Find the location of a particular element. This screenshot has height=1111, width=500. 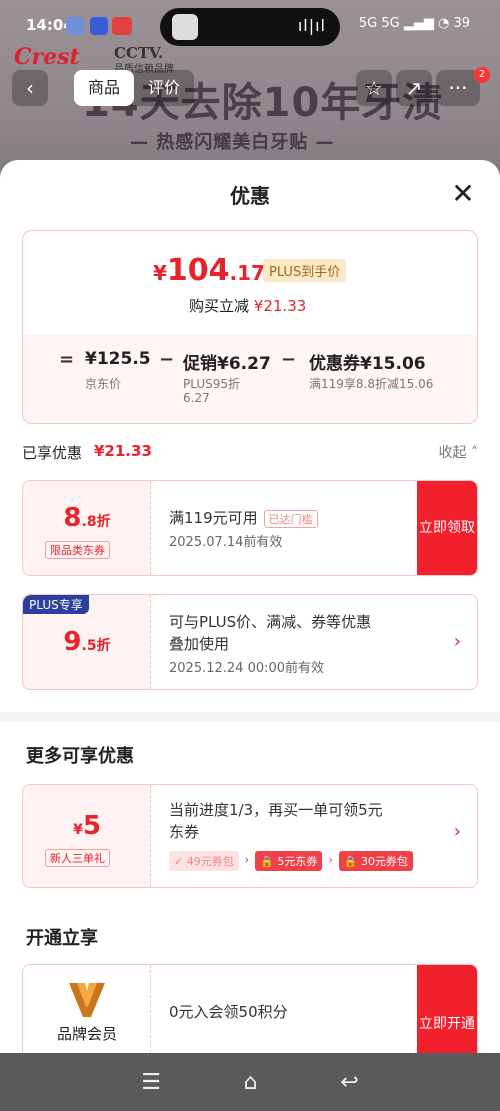

coupon-left: 8.8折 限品类东券 is located at coordinates (87, 528).